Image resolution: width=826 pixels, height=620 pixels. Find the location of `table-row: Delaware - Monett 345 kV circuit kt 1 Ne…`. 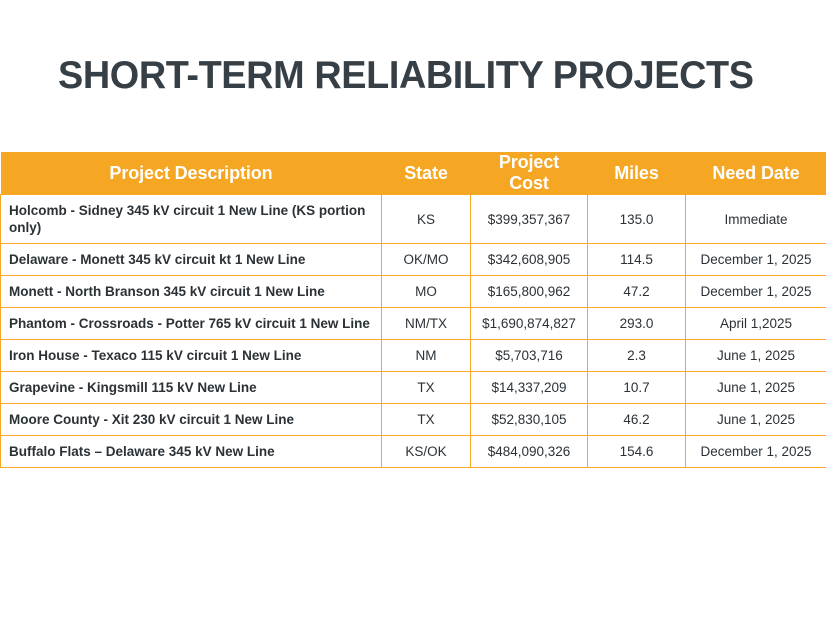

table-row: Delaware - Monett 345 kV circuit kt 1 Ne… is located at coordinates (413, 259).